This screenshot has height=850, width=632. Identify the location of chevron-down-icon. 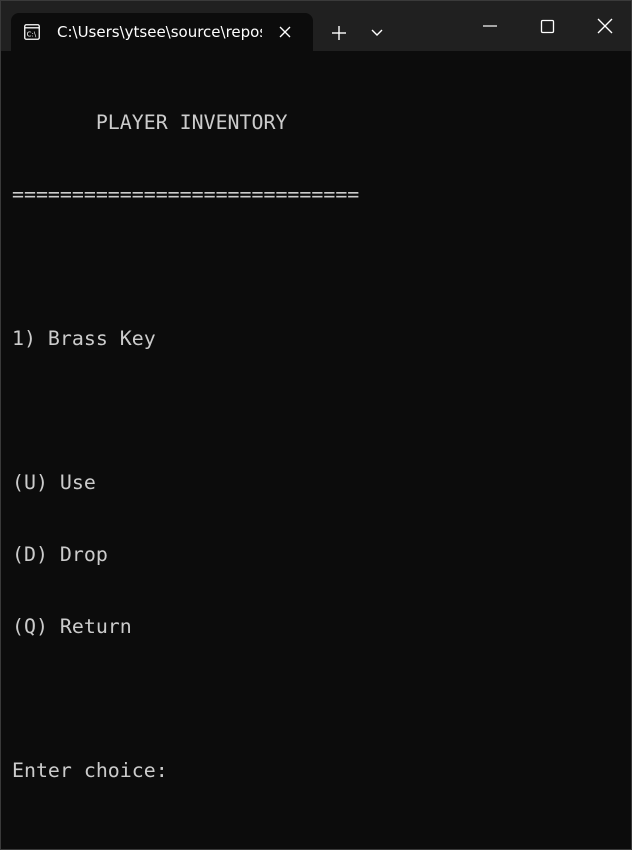
(377, 32).